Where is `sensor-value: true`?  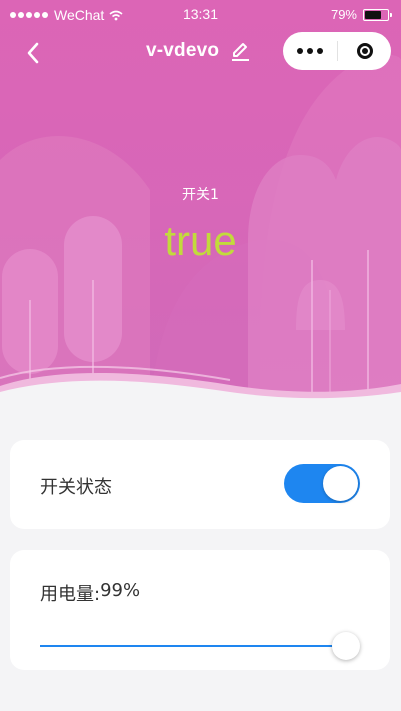 sensor-value: true is located at coordinates (200, 240).